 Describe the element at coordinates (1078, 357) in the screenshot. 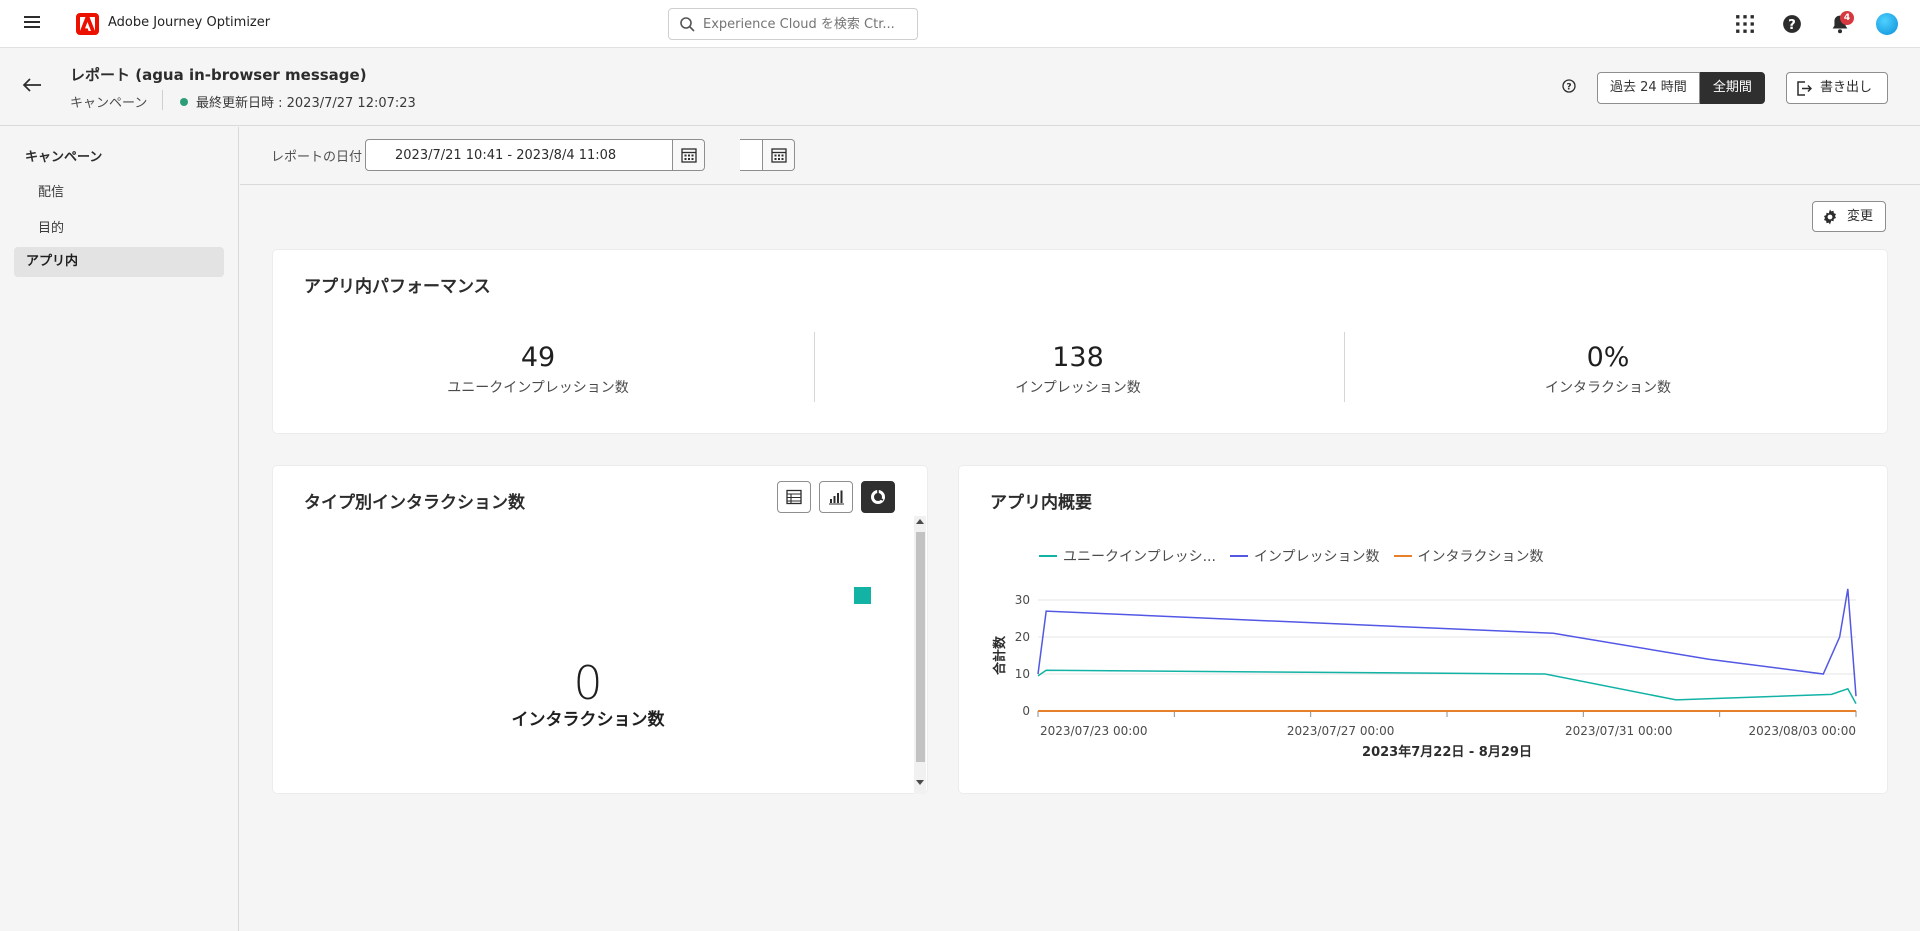

I see `kpi-value: 138` at that location.